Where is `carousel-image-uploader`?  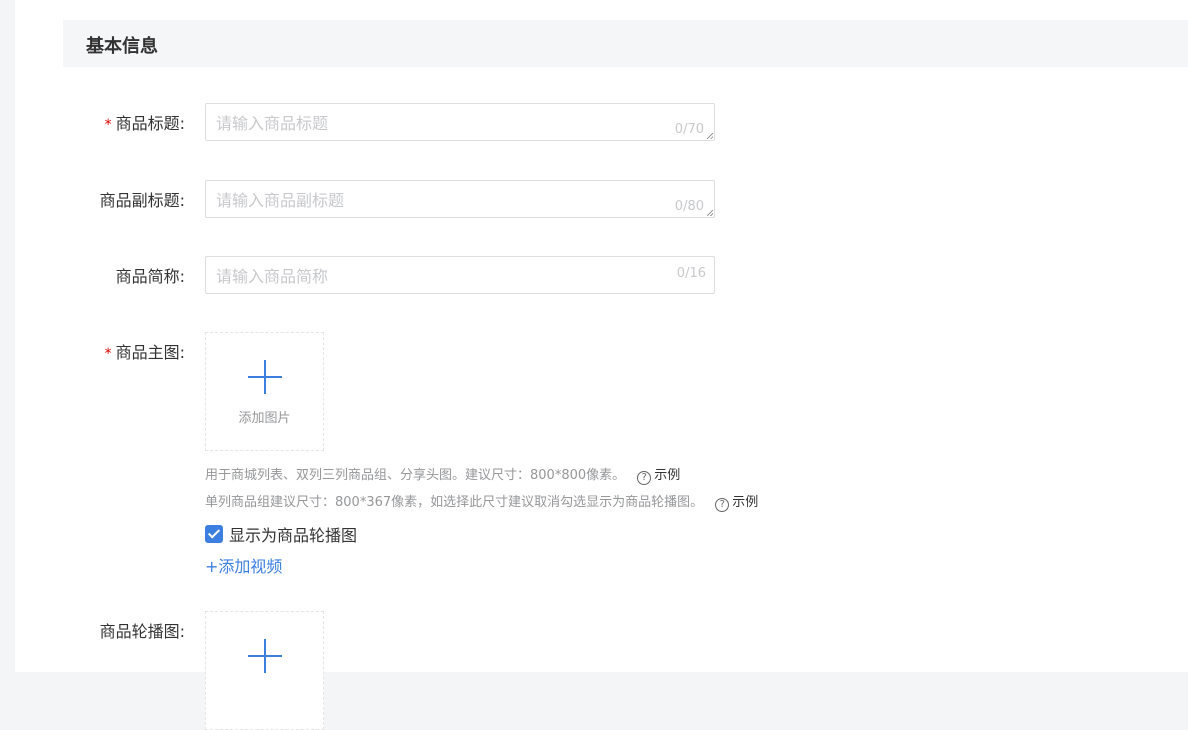
carousel-image-uploader is located at coordinates (264, 670).